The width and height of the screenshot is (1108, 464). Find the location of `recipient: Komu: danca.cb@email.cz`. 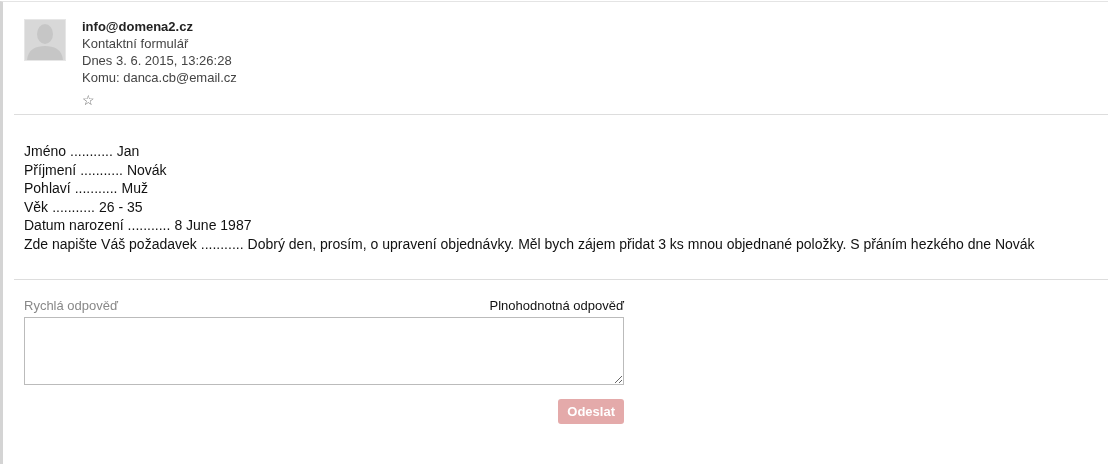

recipient: Komu: danca.cb@email.cz is located at coordinates (159, 77).